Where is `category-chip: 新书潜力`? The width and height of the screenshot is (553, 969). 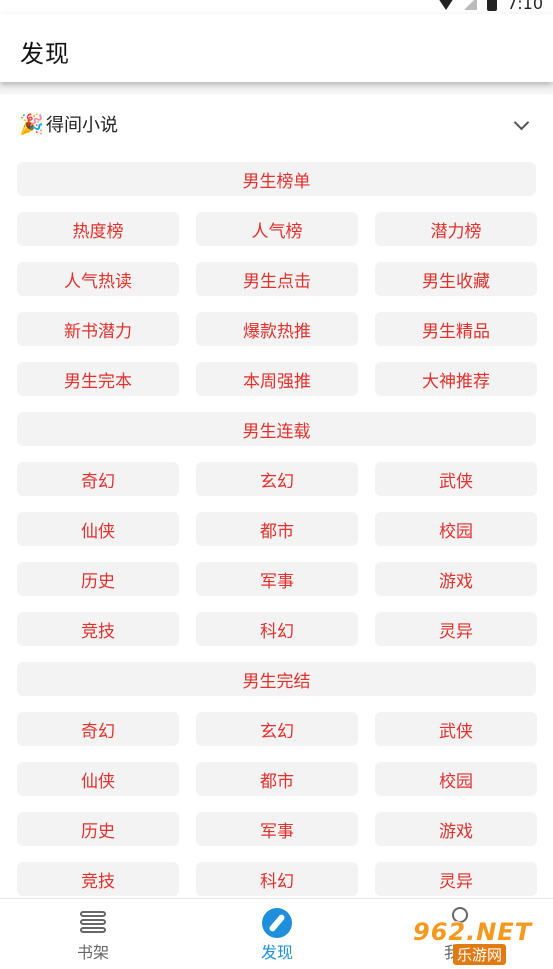
category-chip: 新书潜力 is located at coordinates (98, 329).